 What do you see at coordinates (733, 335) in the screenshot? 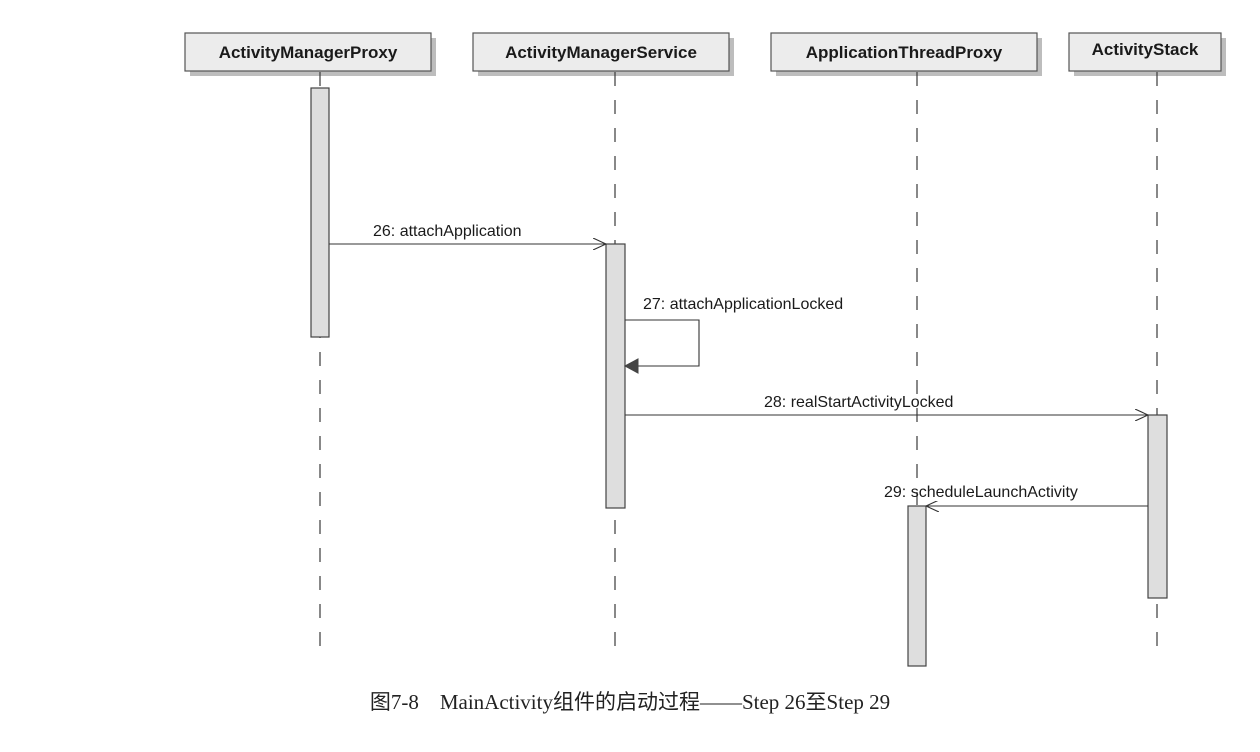
I see `message-attach-application-locked: 27: attachApplicationLocked` at bounding box center [733, 335].